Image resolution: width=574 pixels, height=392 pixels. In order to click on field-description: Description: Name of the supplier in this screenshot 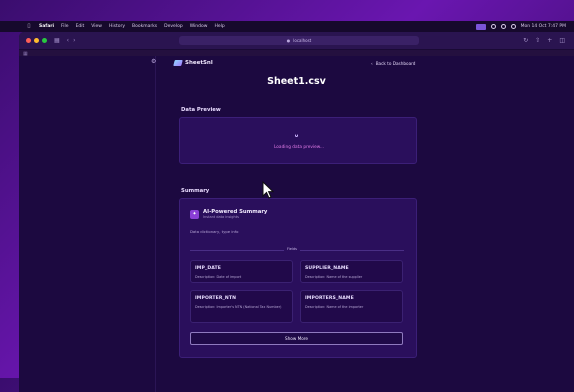, I will do `click(334, 277)`.